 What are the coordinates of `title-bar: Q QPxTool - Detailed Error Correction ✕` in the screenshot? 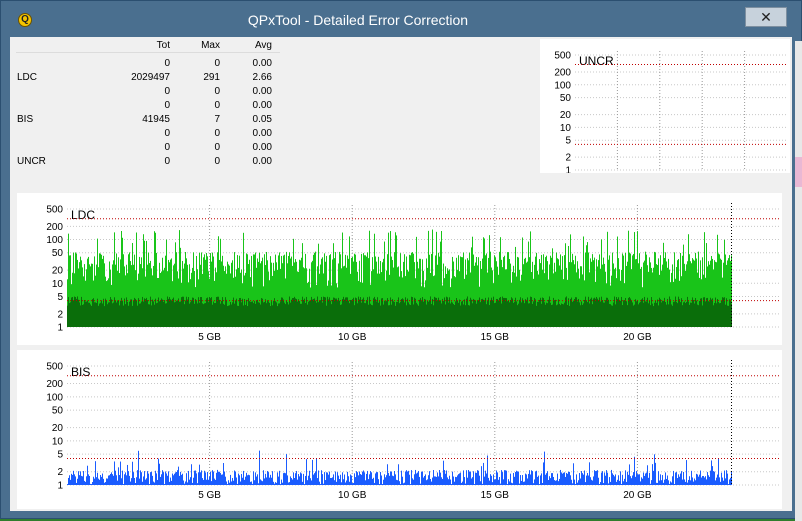 It's located at (401, 19).